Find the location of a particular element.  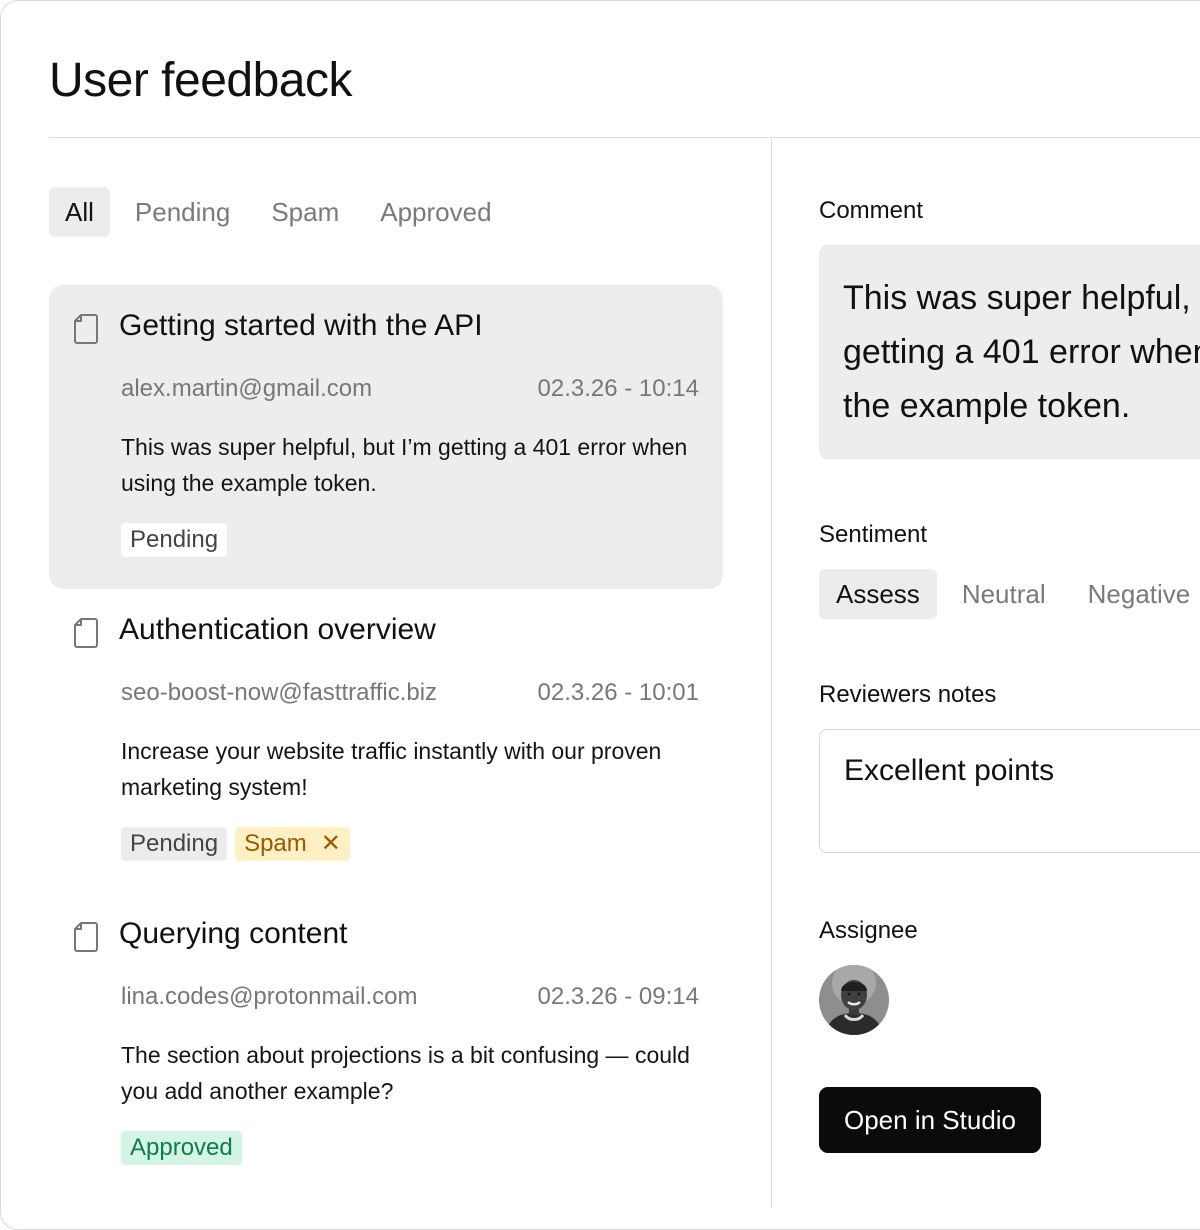

status-badge-approved: Approved is located at coordinates (181, 1148).